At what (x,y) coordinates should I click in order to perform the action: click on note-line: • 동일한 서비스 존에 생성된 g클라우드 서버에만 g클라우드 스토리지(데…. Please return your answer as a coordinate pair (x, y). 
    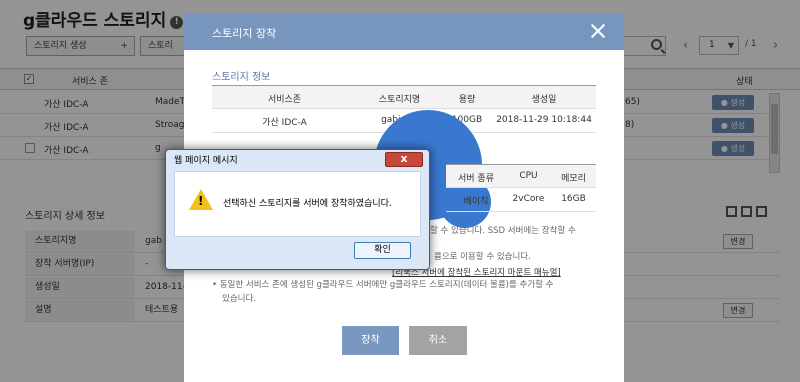
    Looking at the image, I should click on (383, 285).